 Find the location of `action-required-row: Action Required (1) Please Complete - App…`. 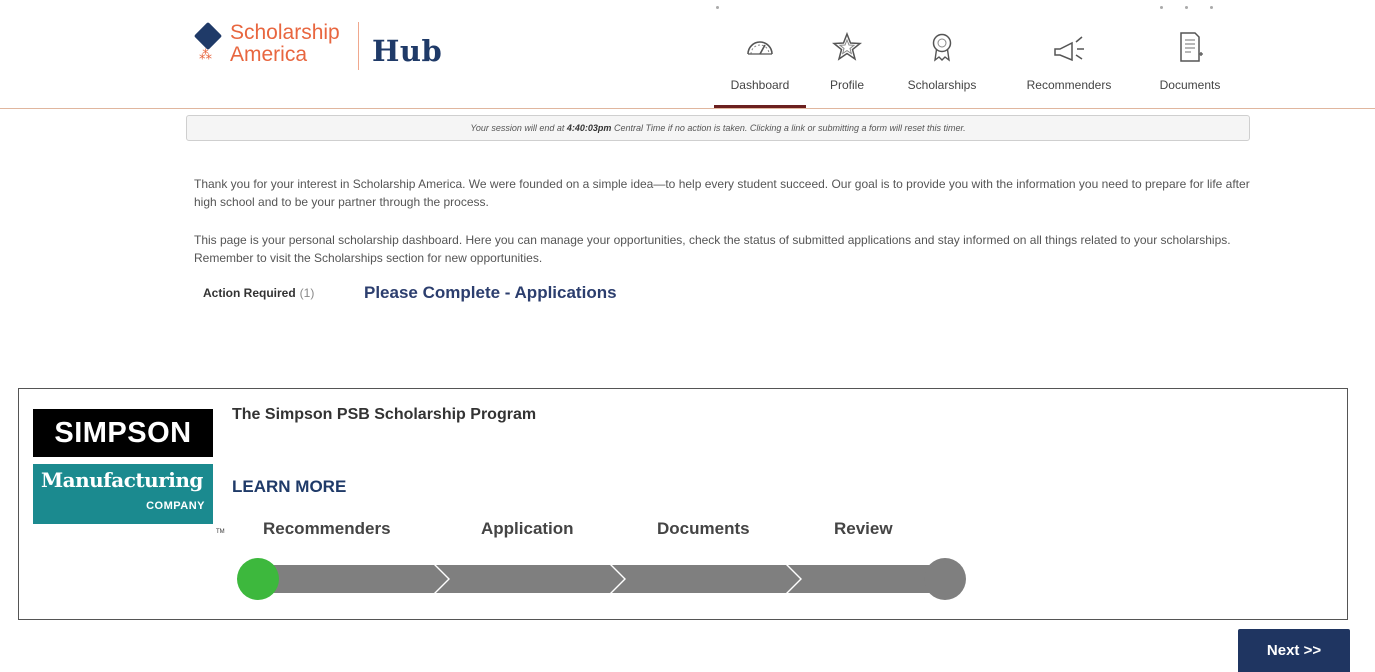

action-required-row: Action Required (1) Please Complete - App… is located at coordinates (410, 292).